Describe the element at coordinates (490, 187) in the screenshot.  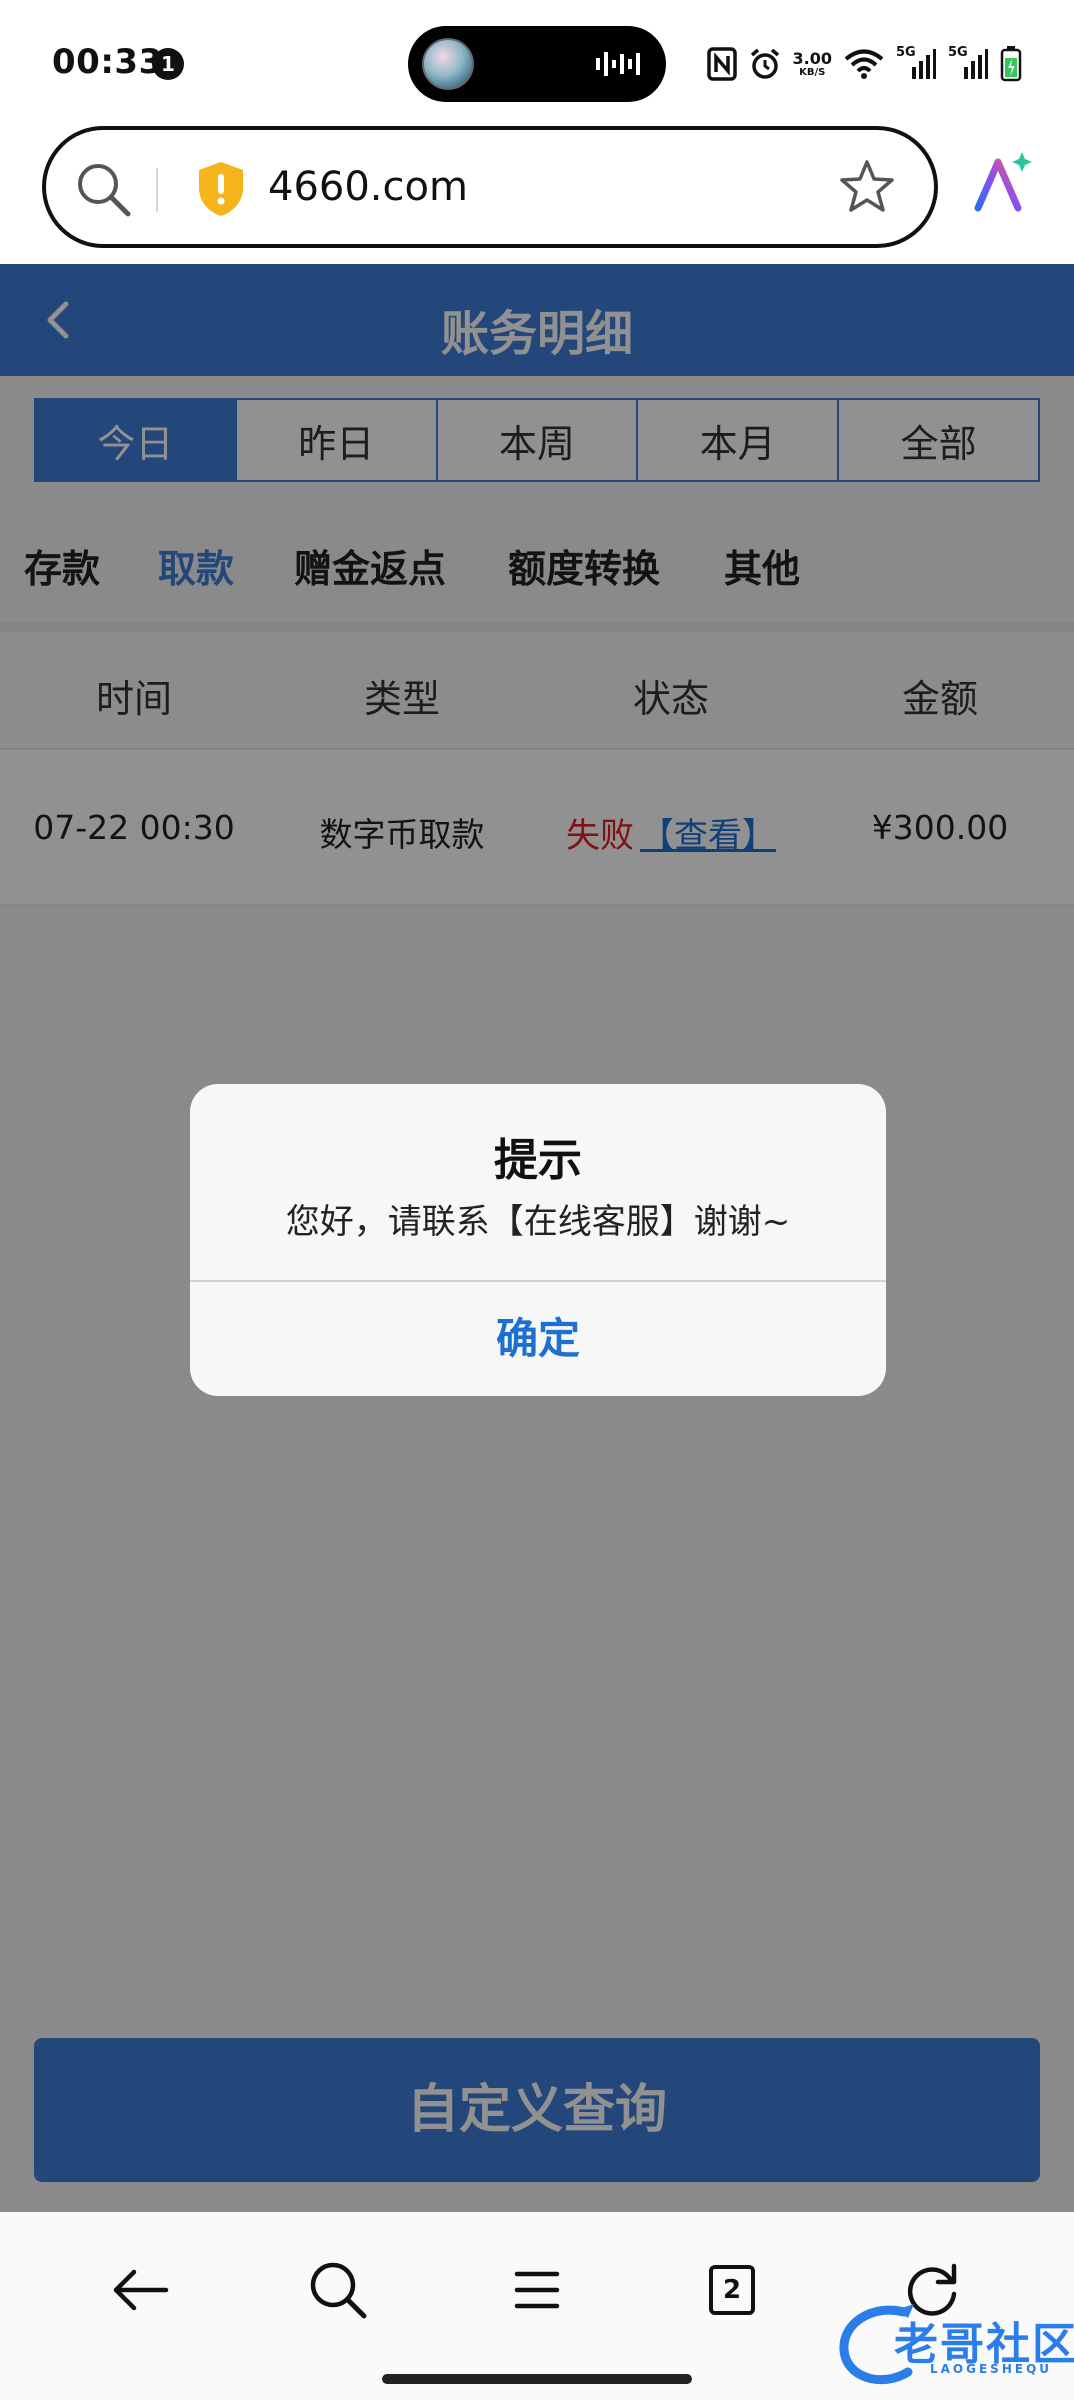
I see `address-bar: 4660.com` at that location.